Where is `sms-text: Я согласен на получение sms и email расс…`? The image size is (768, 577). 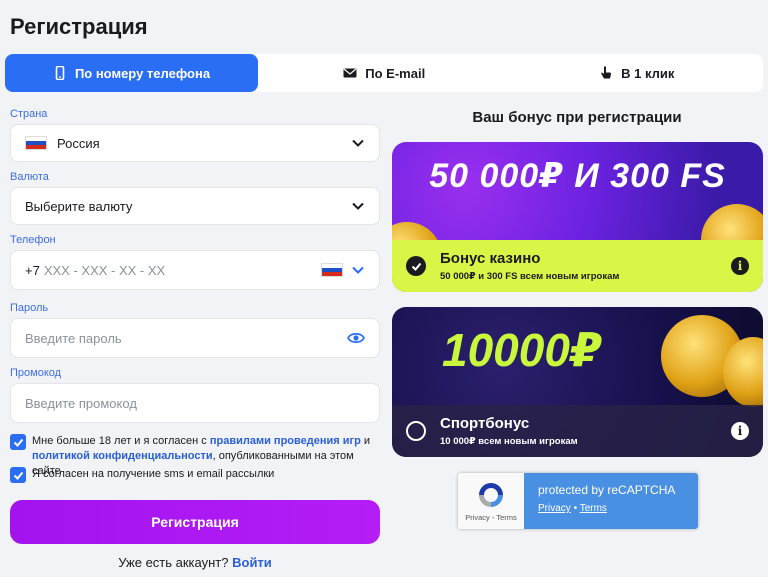 sms-text: Я согласен на получение sms и email расс… is located at coordinates (153, 474).